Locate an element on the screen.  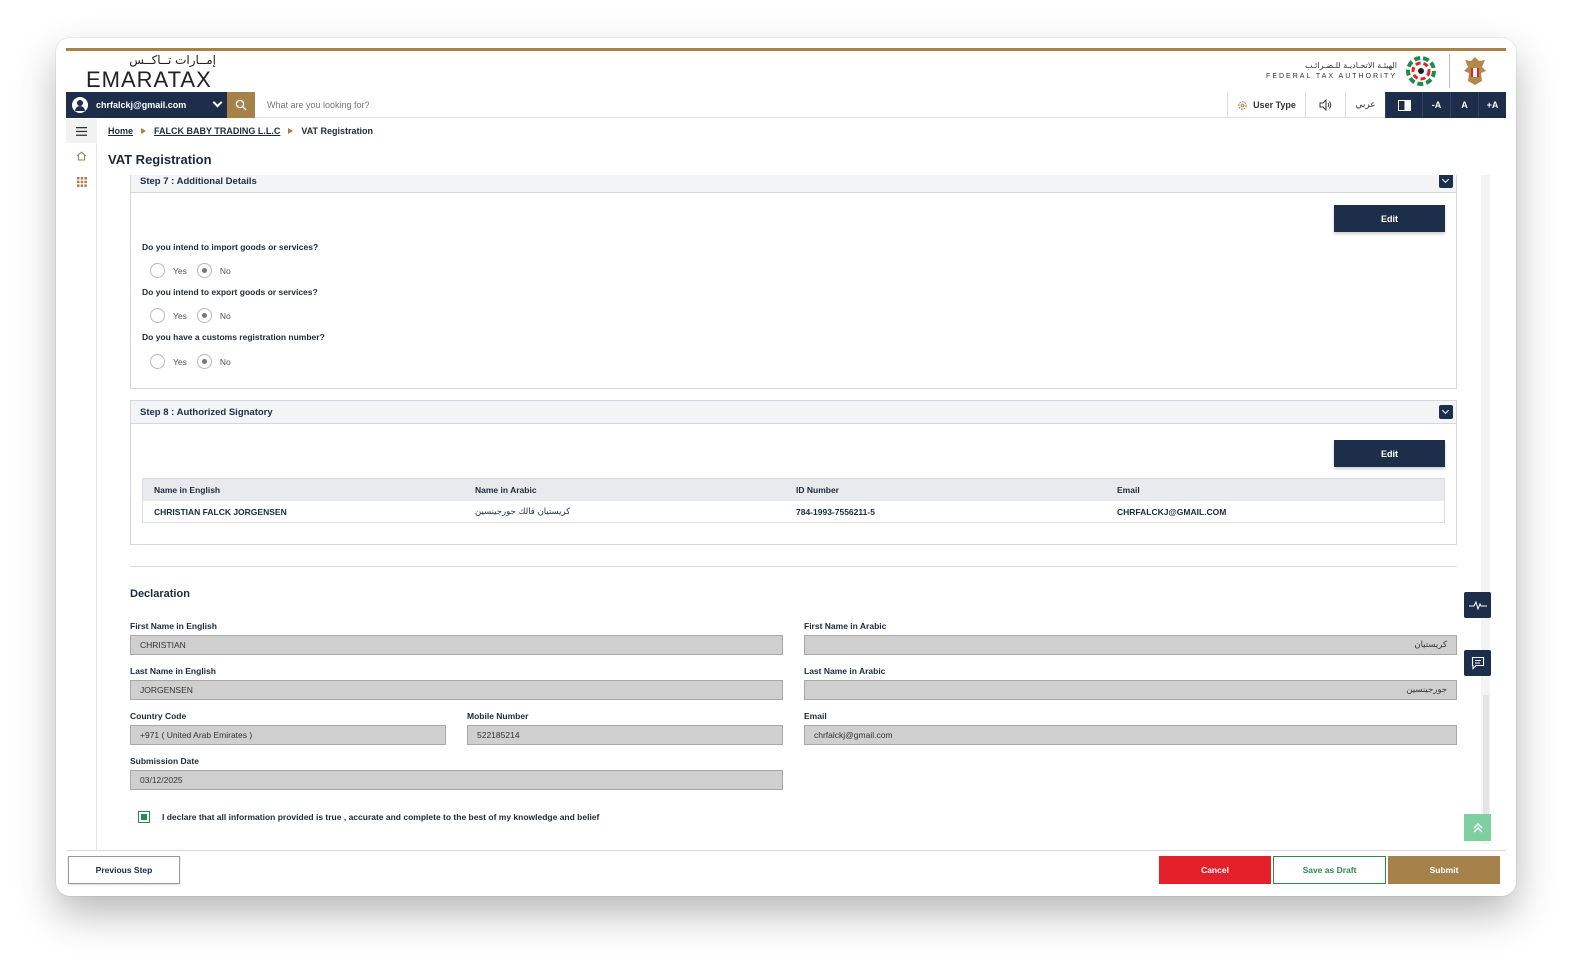
save-draft-button: Save as Draft is located at coordinates (1329, 870).